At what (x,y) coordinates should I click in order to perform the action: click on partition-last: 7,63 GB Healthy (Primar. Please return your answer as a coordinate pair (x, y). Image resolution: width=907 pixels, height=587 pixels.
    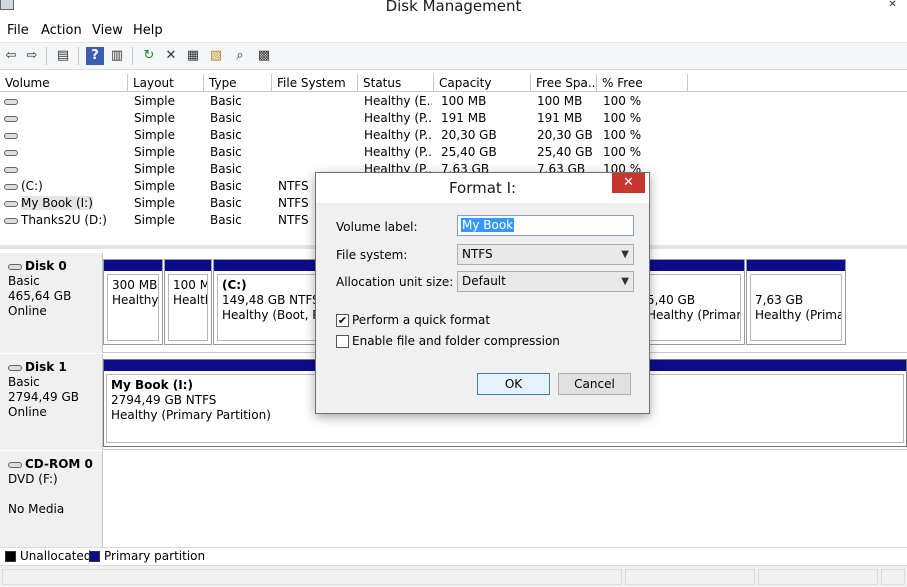
    Looking at the image, I should click on (796, 302).